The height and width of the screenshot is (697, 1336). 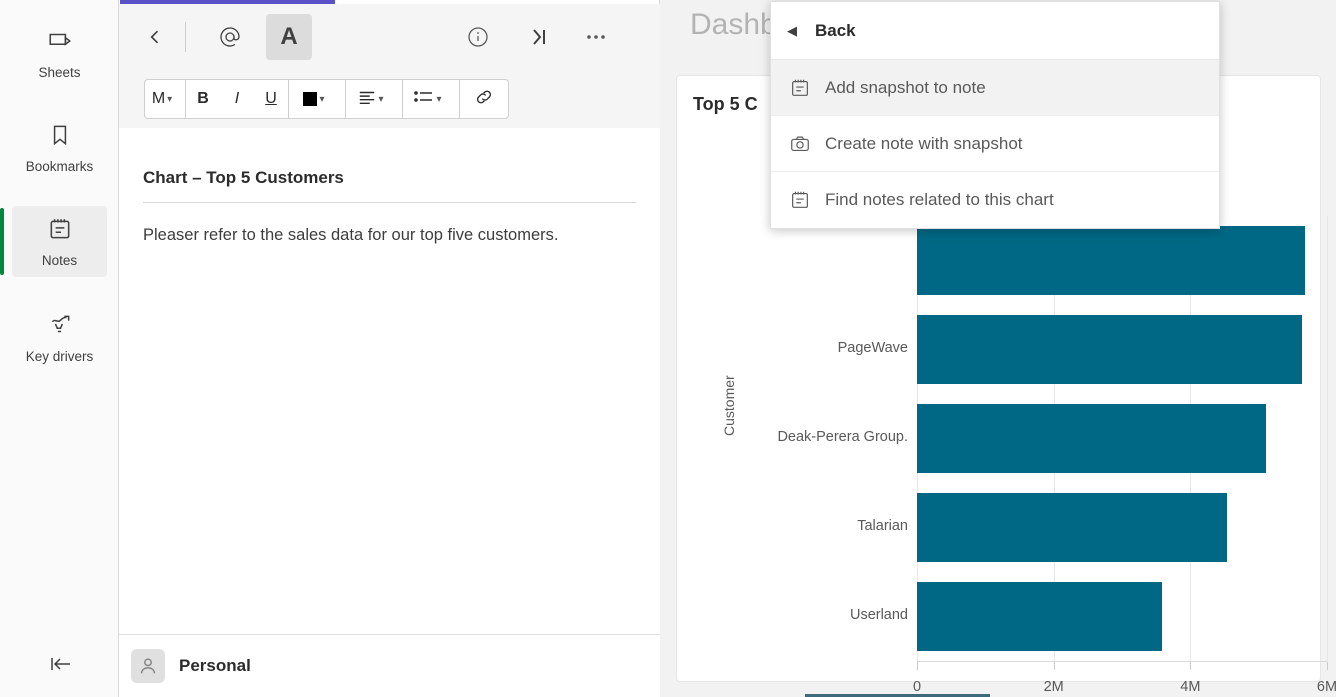 I want to click on menu-back-button: ◀ Back, so click(x=995, y=31).